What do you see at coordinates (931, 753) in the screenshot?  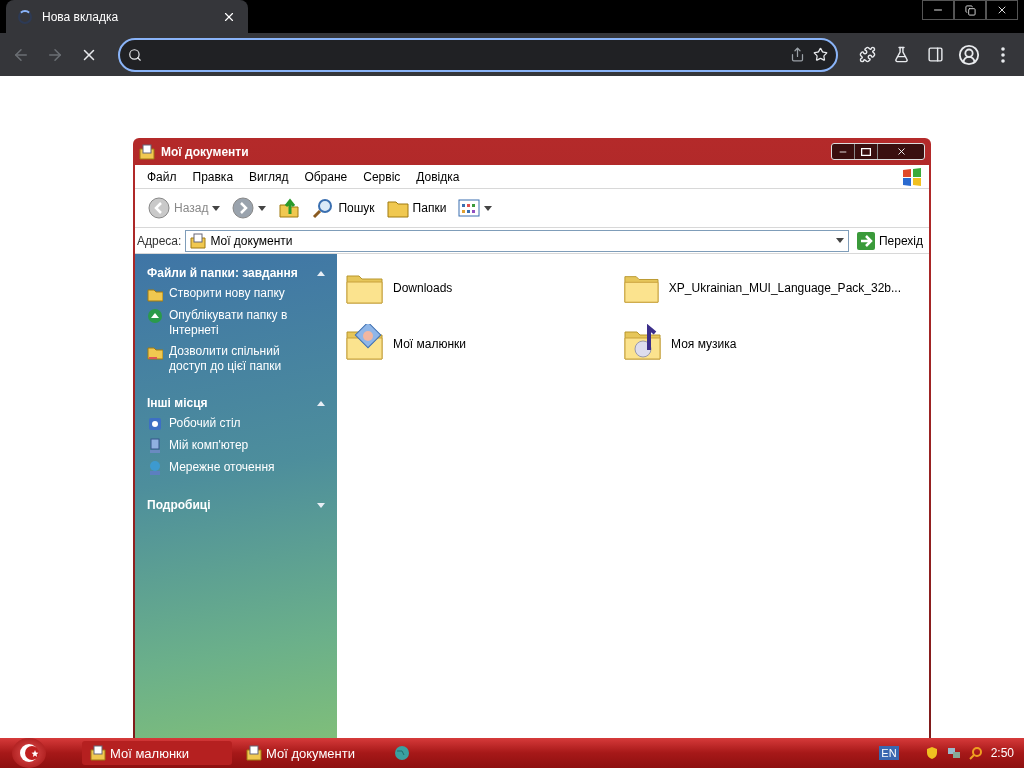 I see `shield-icon` at bounding box center [931, 753].